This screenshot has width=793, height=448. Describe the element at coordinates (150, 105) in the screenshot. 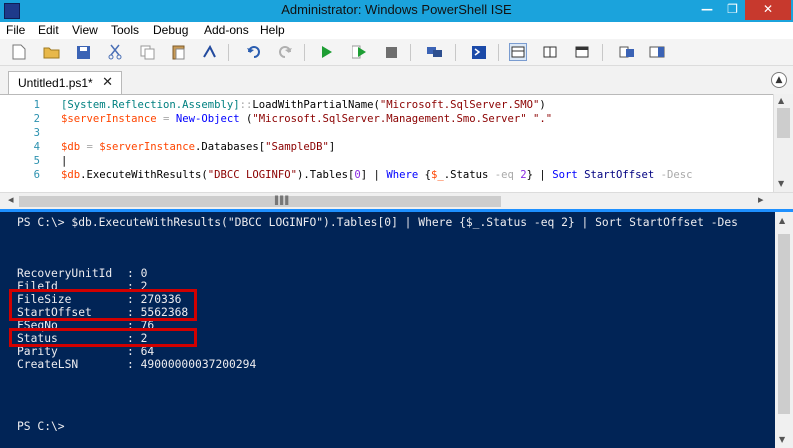

I see `code-token: [System.Reflection.Assembly]` at that location.